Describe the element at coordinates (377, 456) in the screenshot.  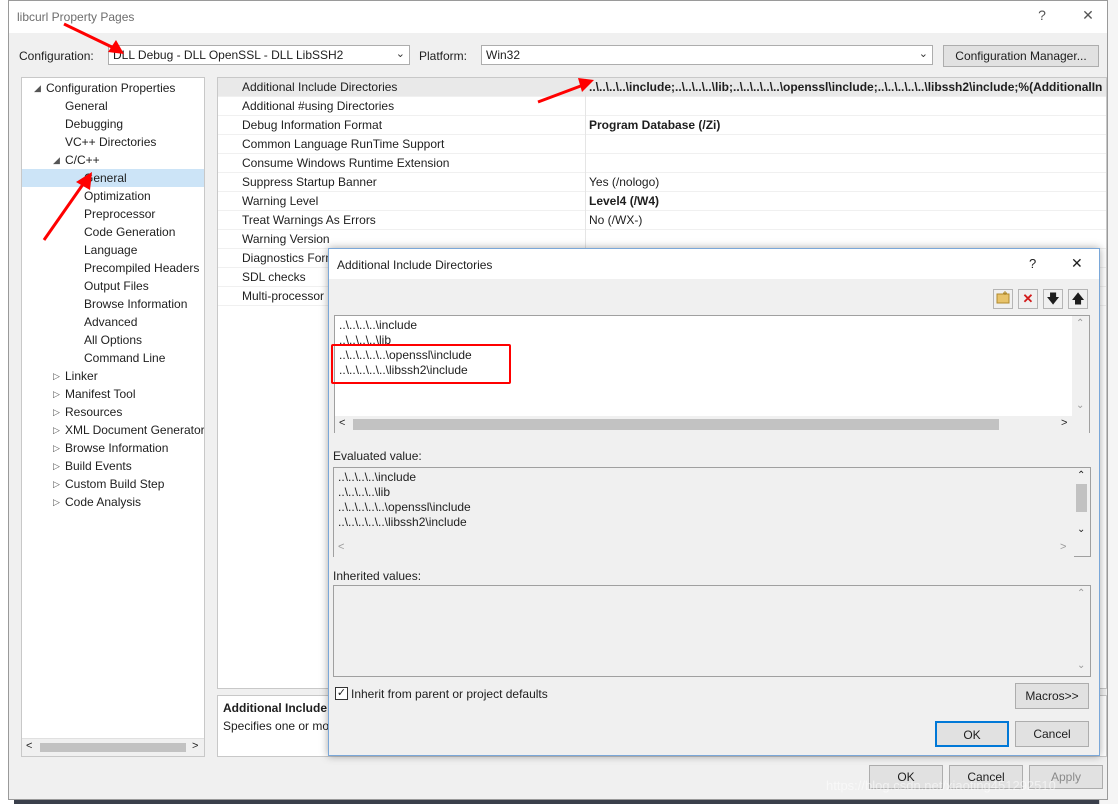
I see `evaluated-label: Evaluated value:` at that location.